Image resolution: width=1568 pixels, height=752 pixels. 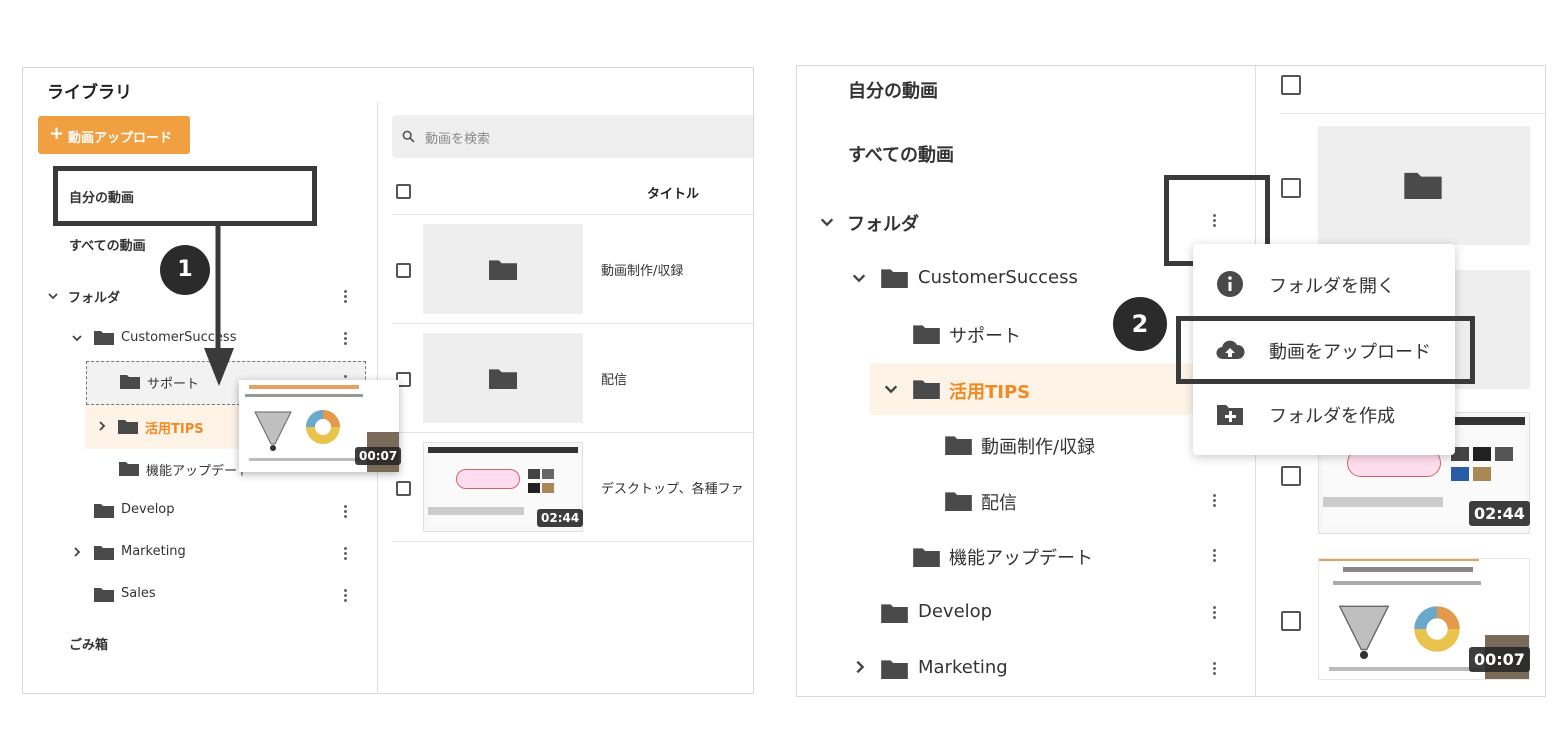 I want to click on row-title: 動画制作/収録, so click(x=642, y=269).